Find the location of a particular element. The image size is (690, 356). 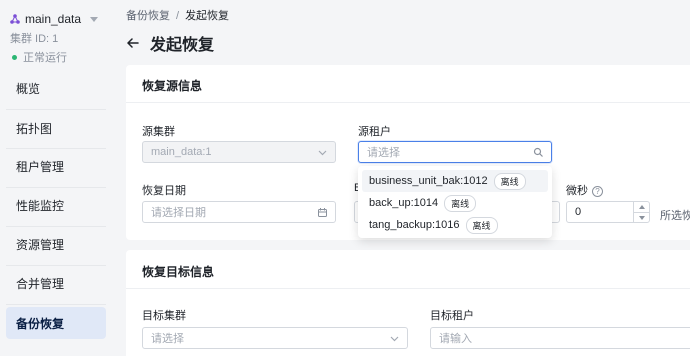

cluster-status: 正常运行 is located at coordinates (56, 57).